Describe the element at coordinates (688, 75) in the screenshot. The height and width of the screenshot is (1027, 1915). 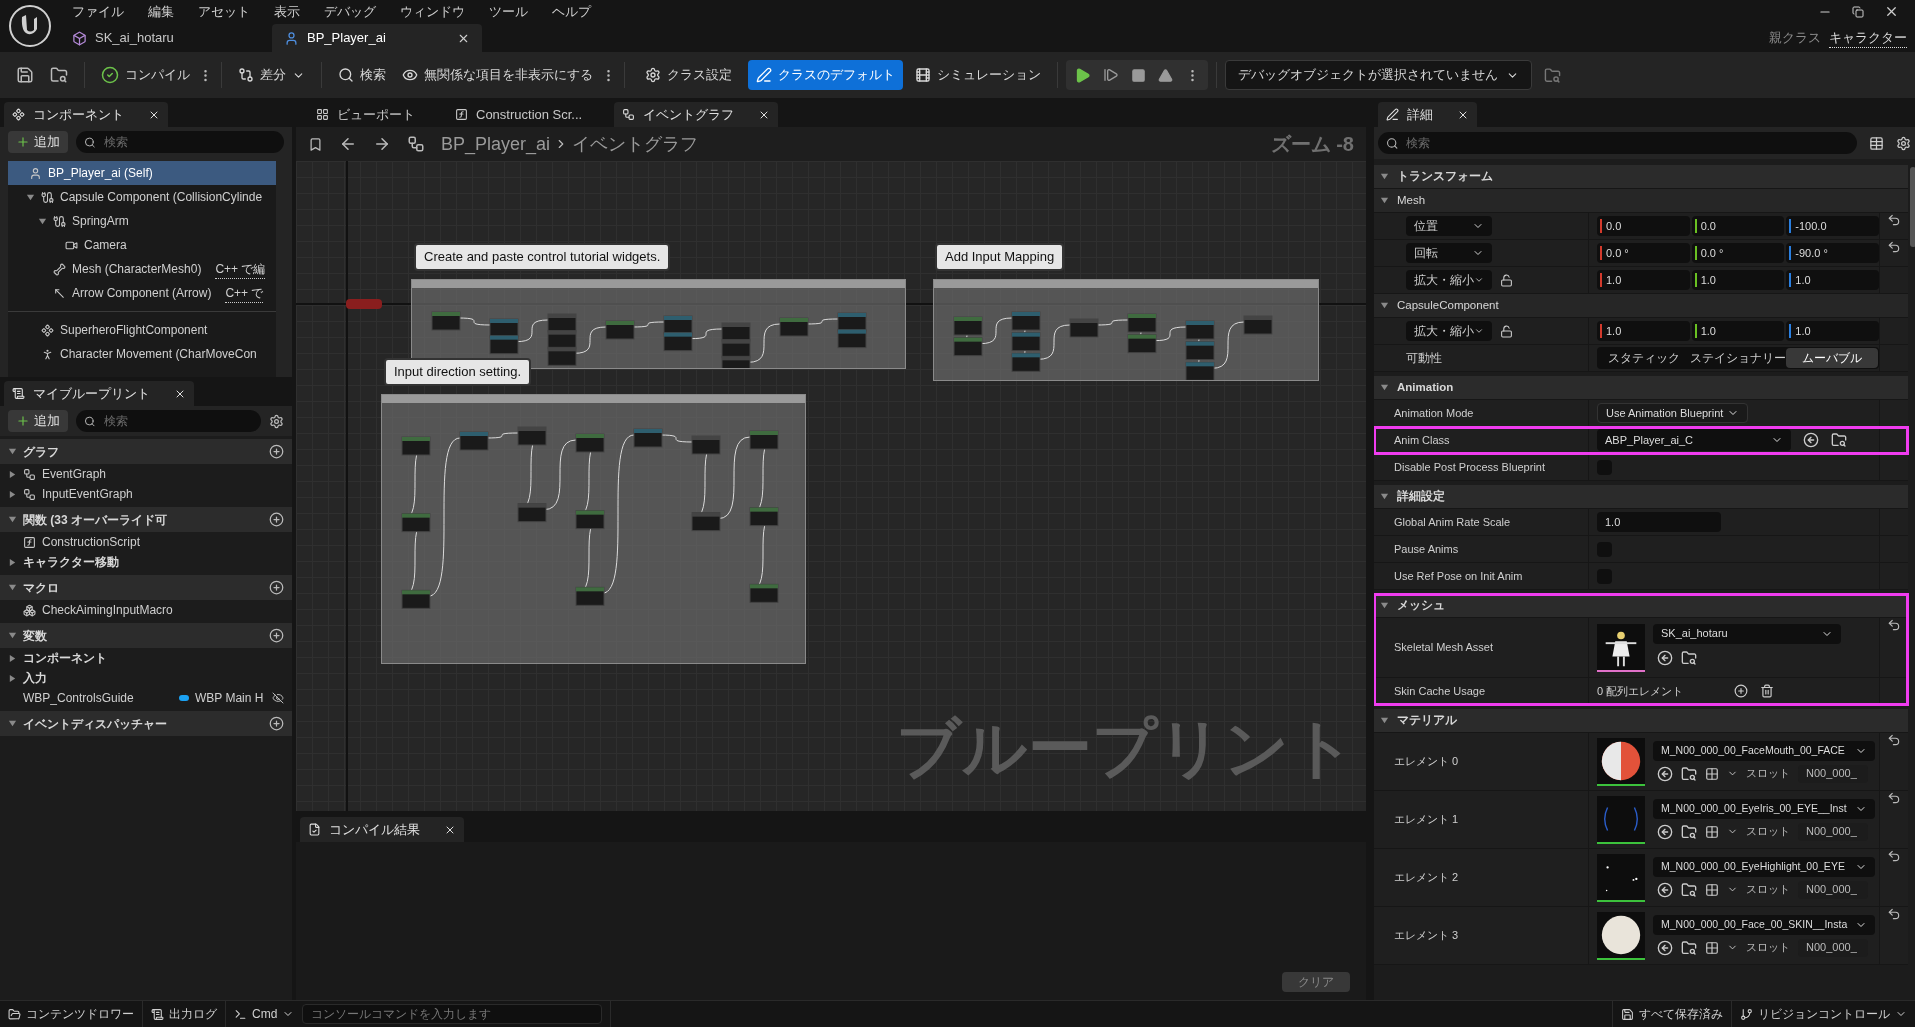
I see `mode-button: クラス設定` at that location.